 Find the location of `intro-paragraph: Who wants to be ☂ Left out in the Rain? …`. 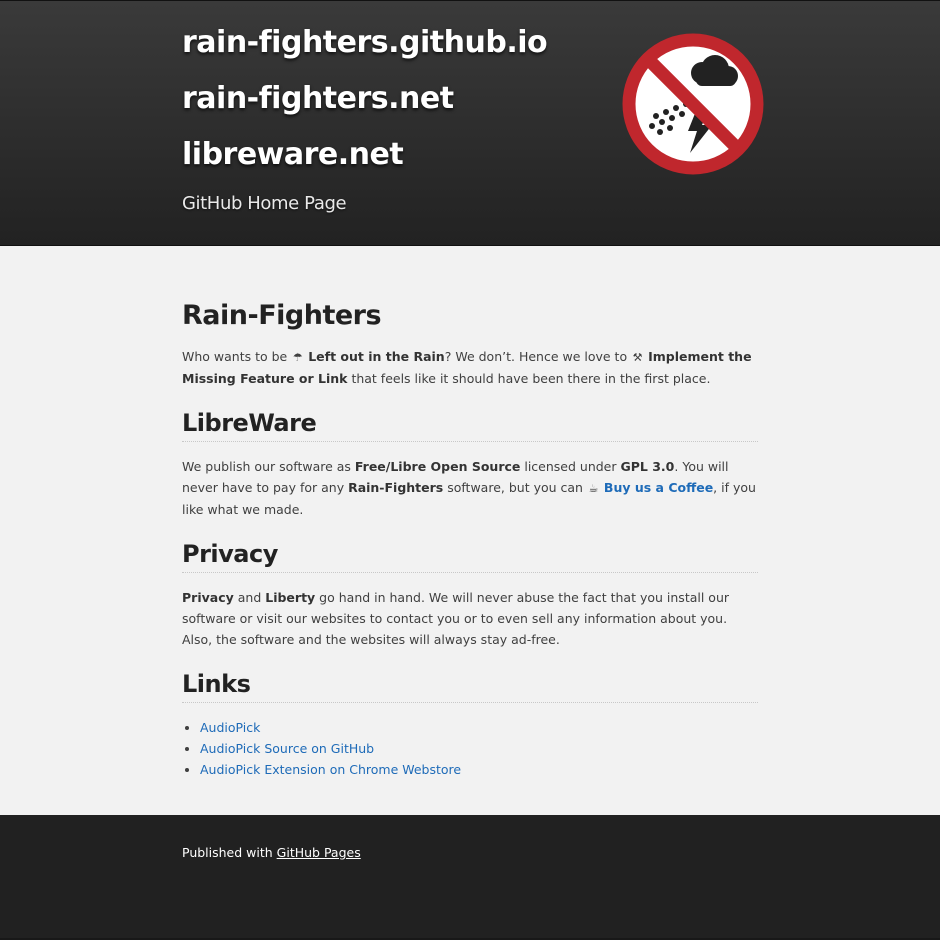

intro-paragraph: Who wants to be ☂ Left out in the Rain? … is located at coordinates (467, 367).